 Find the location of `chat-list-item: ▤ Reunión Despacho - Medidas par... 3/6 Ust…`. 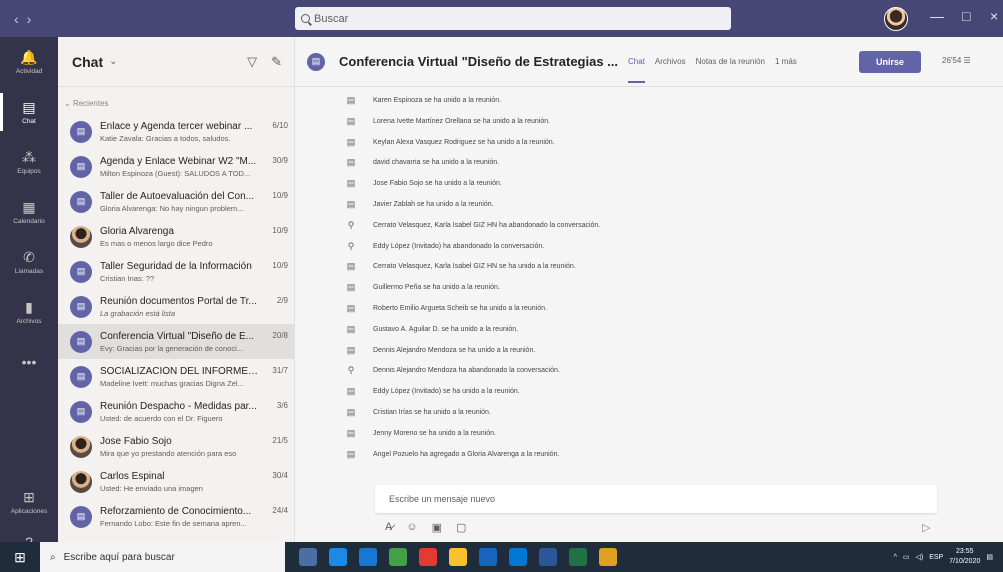

chat-list-item: ▤ Reunión Despacho - Medidas par... 3/6 Ust… is located at coordinates (176, 411).